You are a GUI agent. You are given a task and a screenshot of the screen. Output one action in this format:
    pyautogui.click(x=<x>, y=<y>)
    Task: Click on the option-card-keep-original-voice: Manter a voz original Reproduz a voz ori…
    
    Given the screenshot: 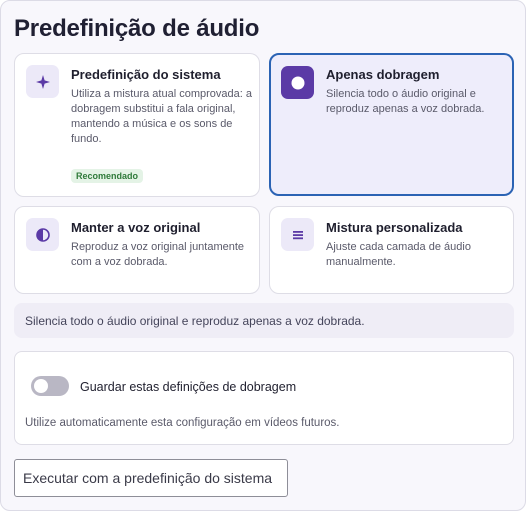 What is the action you would take?
    pyautogui.click(x=137, y=250)
    